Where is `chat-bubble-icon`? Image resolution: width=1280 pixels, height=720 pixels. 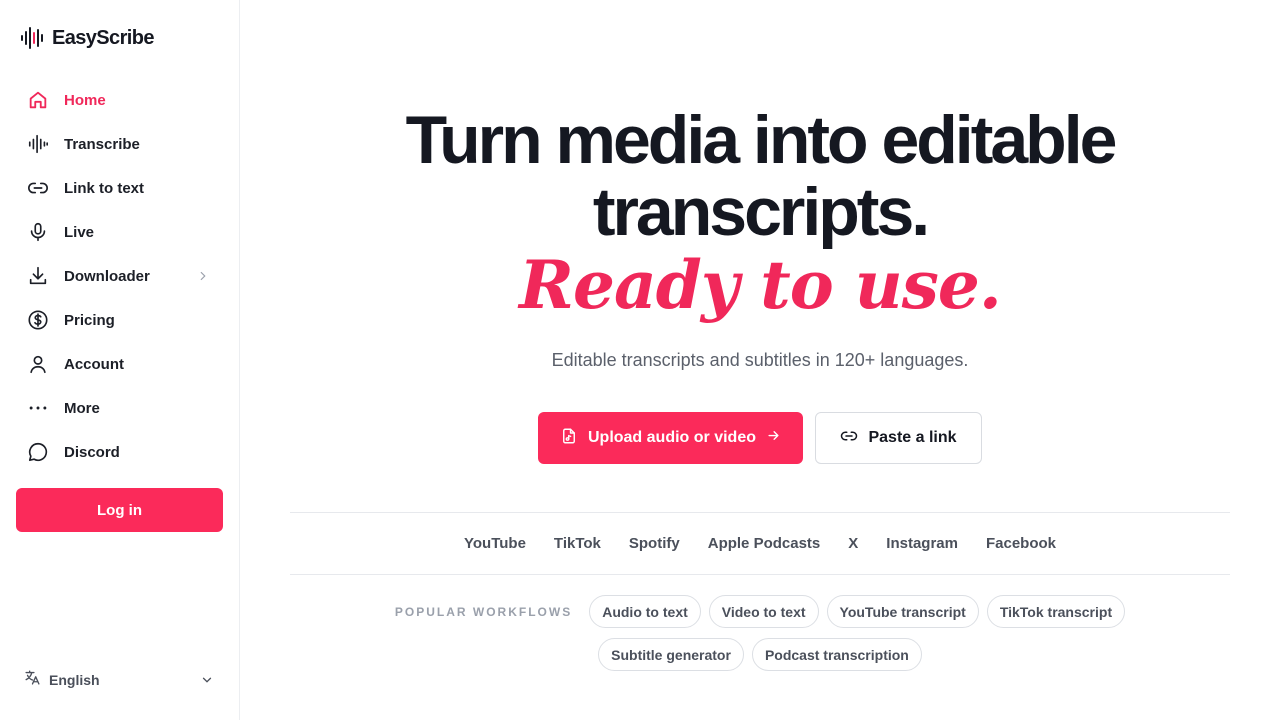 chat-bubble-icon is located at coordinates (38, 452).